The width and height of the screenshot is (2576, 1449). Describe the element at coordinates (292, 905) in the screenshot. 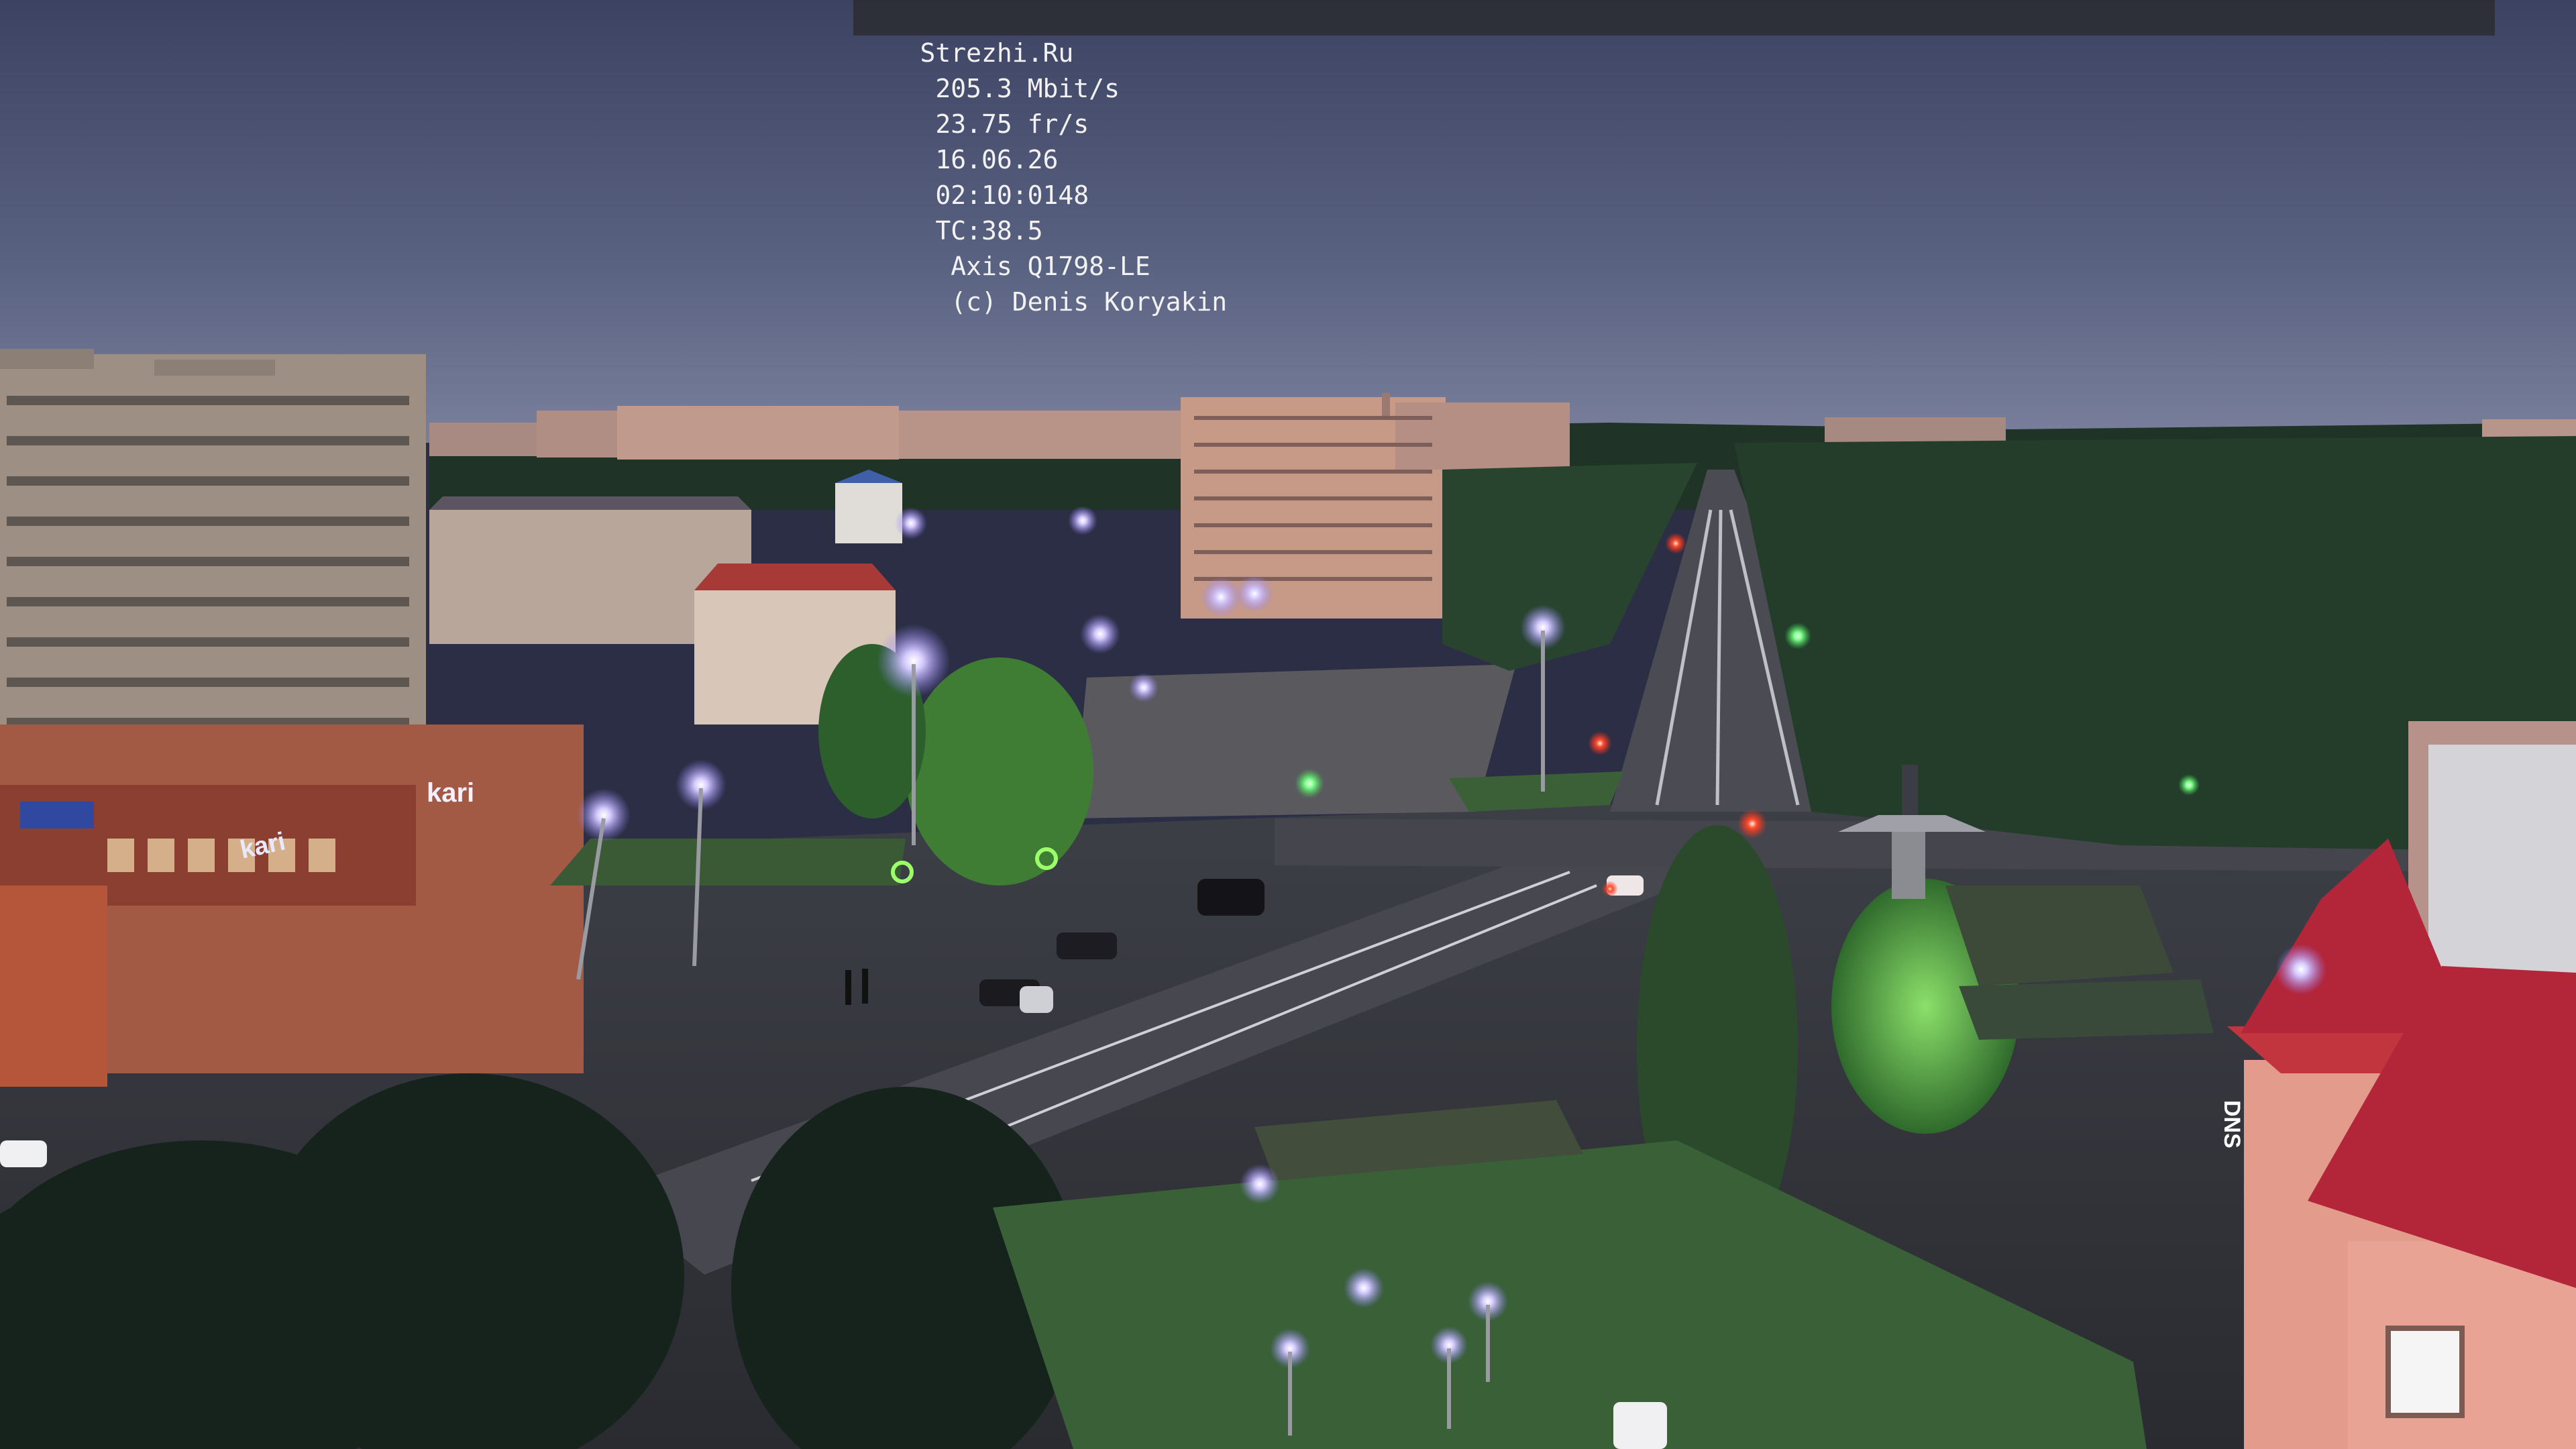

I see `shop-building` at that location.